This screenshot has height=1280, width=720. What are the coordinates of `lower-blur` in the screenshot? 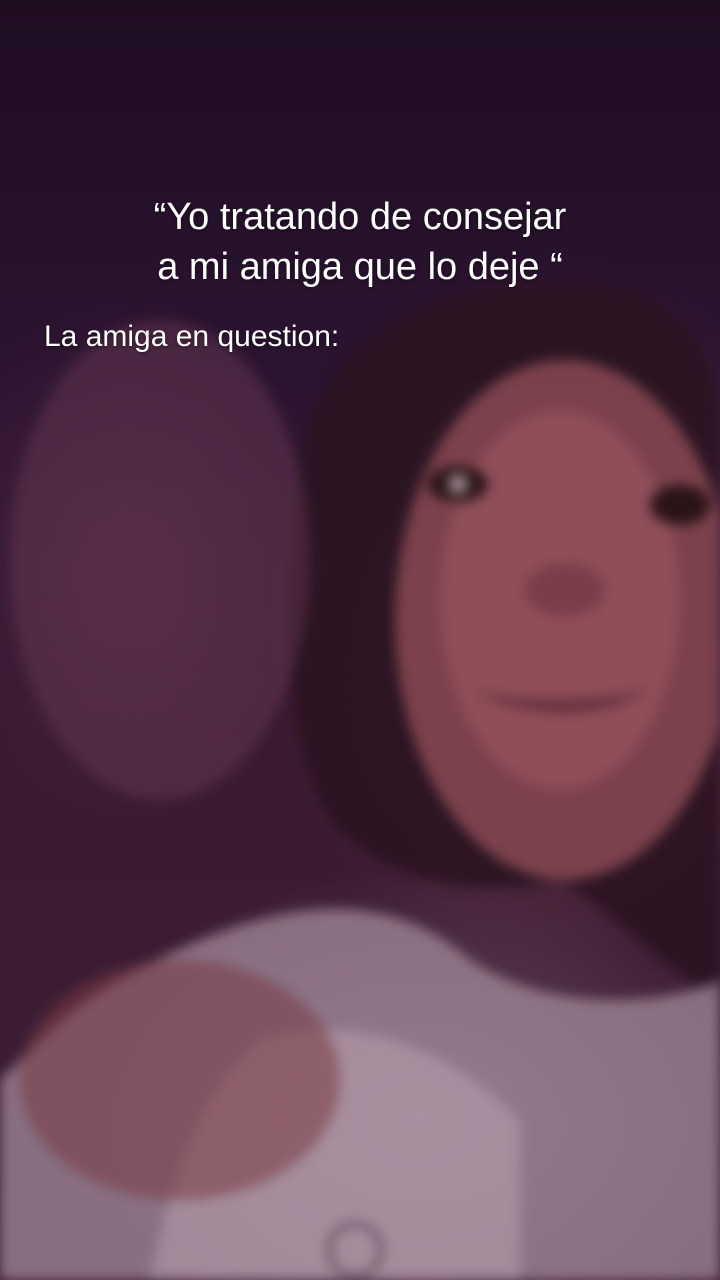 It's located at (180, 1080).